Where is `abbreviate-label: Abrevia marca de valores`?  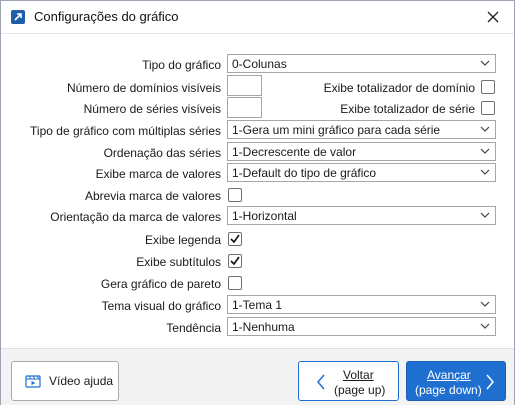 abbreviate-label: Abrevia marca de valores is located at coordinates (152, 196).